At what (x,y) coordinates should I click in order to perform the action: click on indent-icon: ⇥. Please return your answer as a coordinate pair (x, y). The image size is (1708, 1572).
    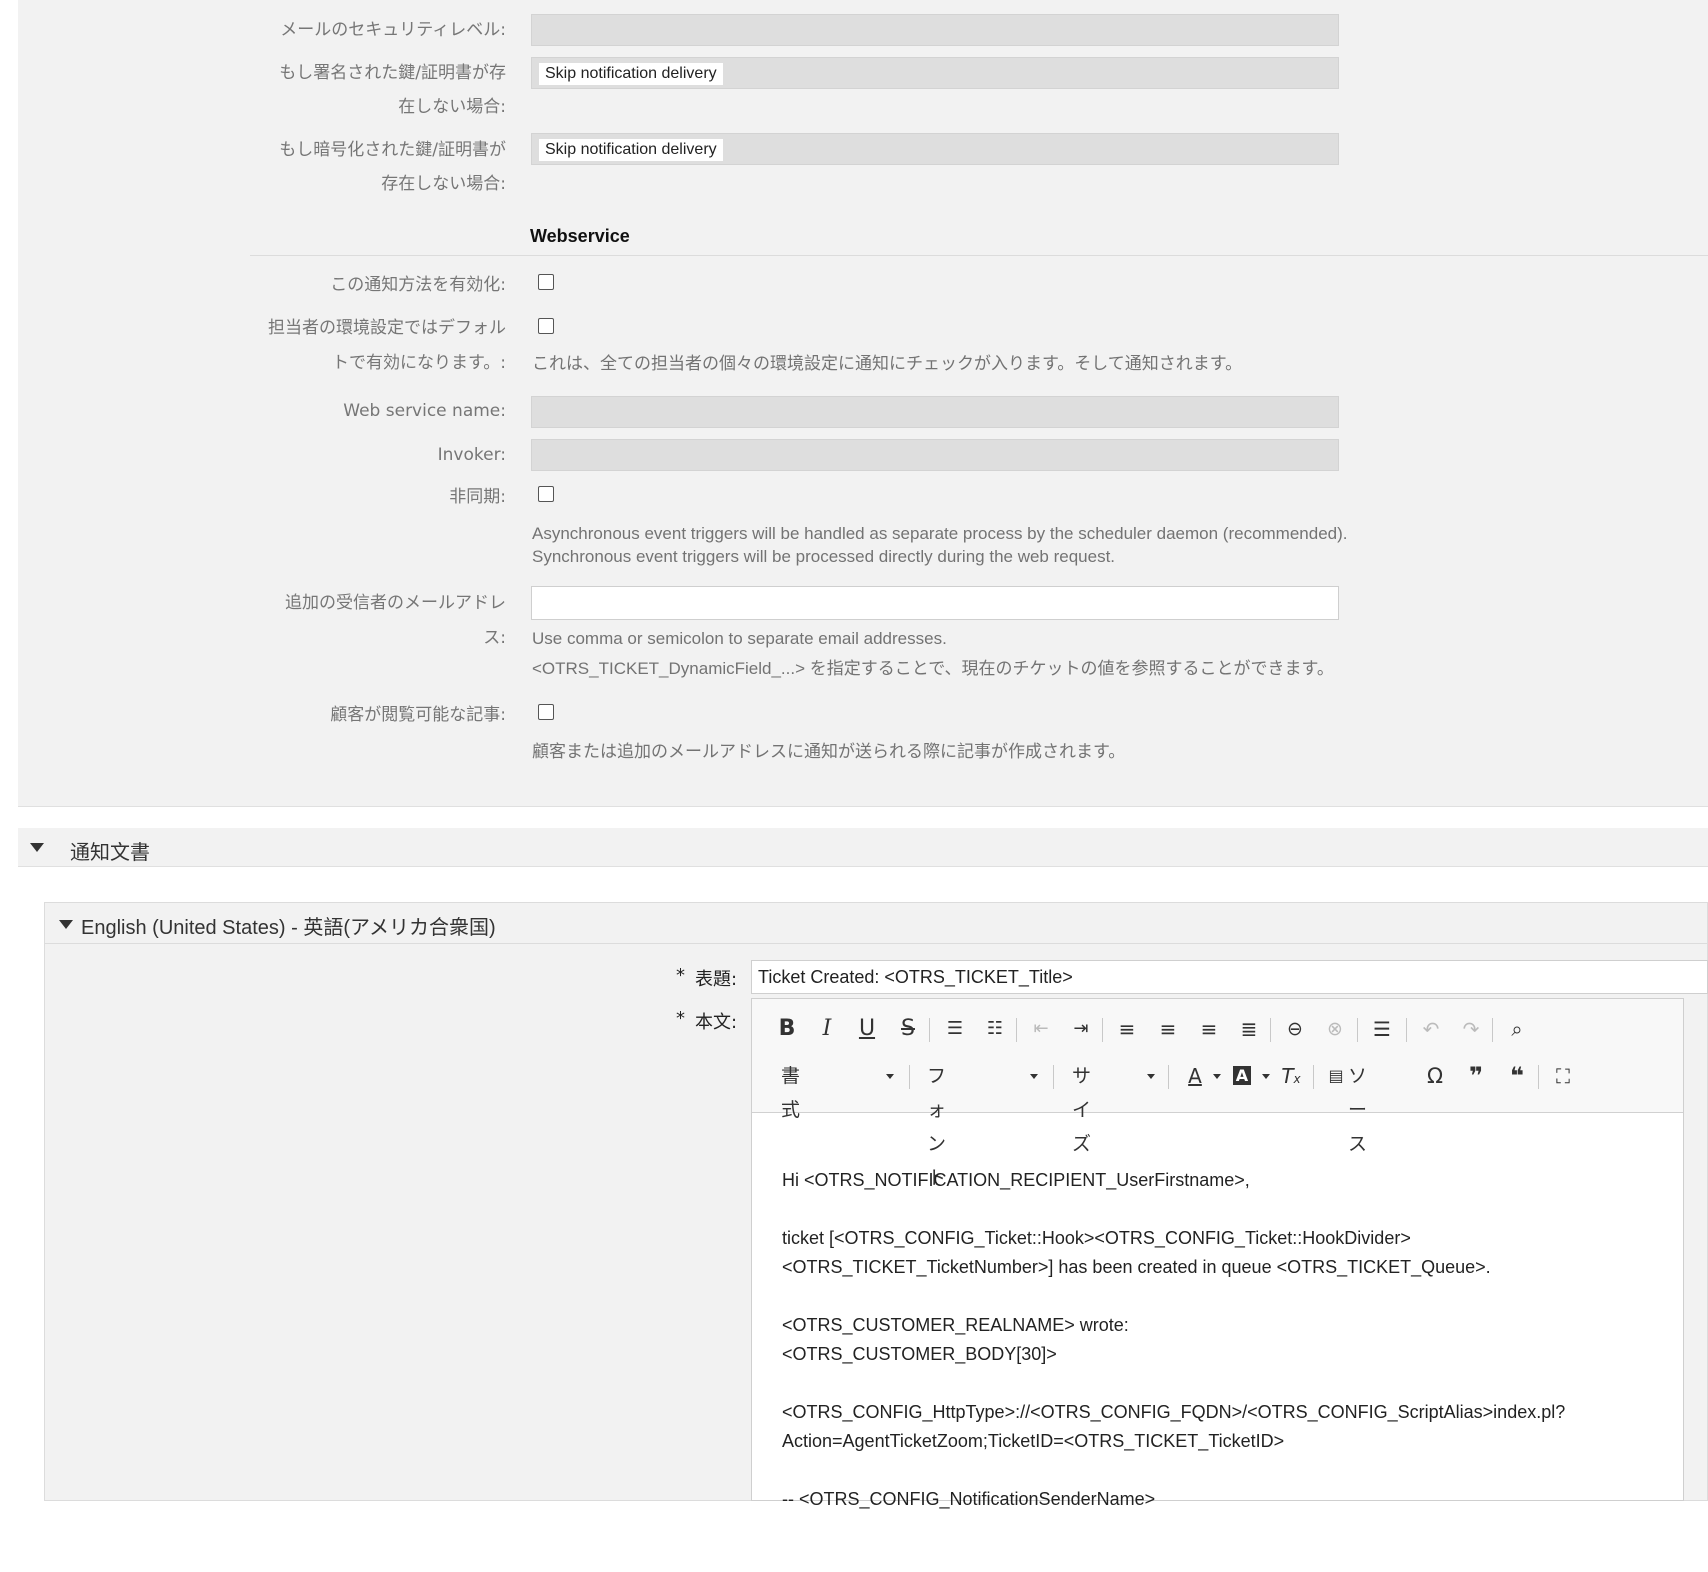
    Looking at the image, I should click on (1081, 1029).